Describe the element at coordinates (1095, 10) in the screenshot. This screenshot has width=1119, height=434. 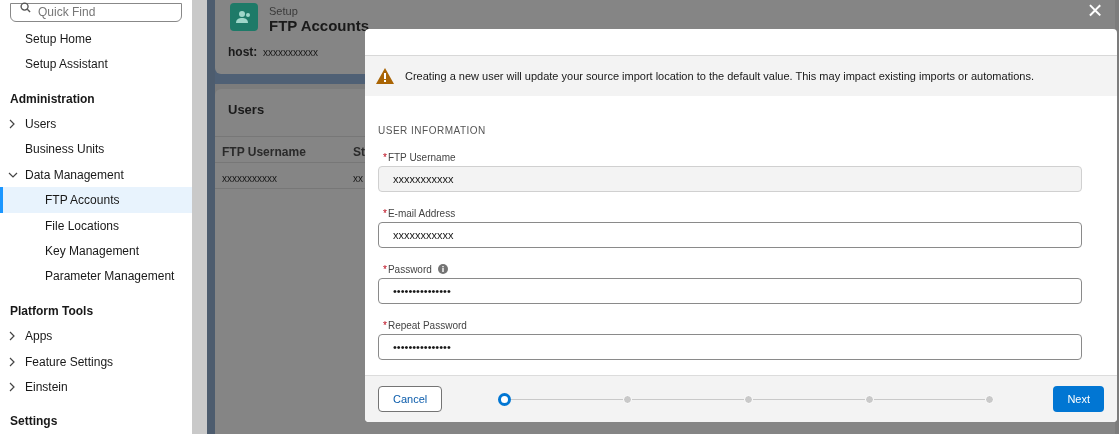
I see `close-button: ×` at that location.